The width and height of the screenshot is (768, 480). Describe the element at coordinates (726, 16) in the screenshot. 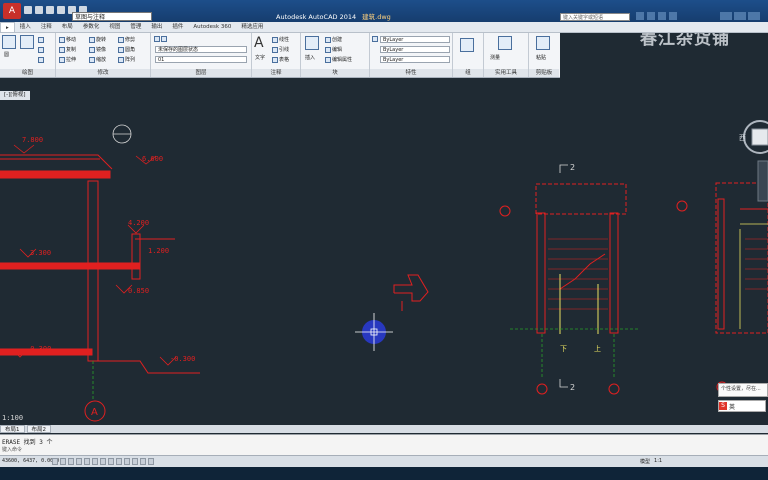

I see `minimize-button` at that location.